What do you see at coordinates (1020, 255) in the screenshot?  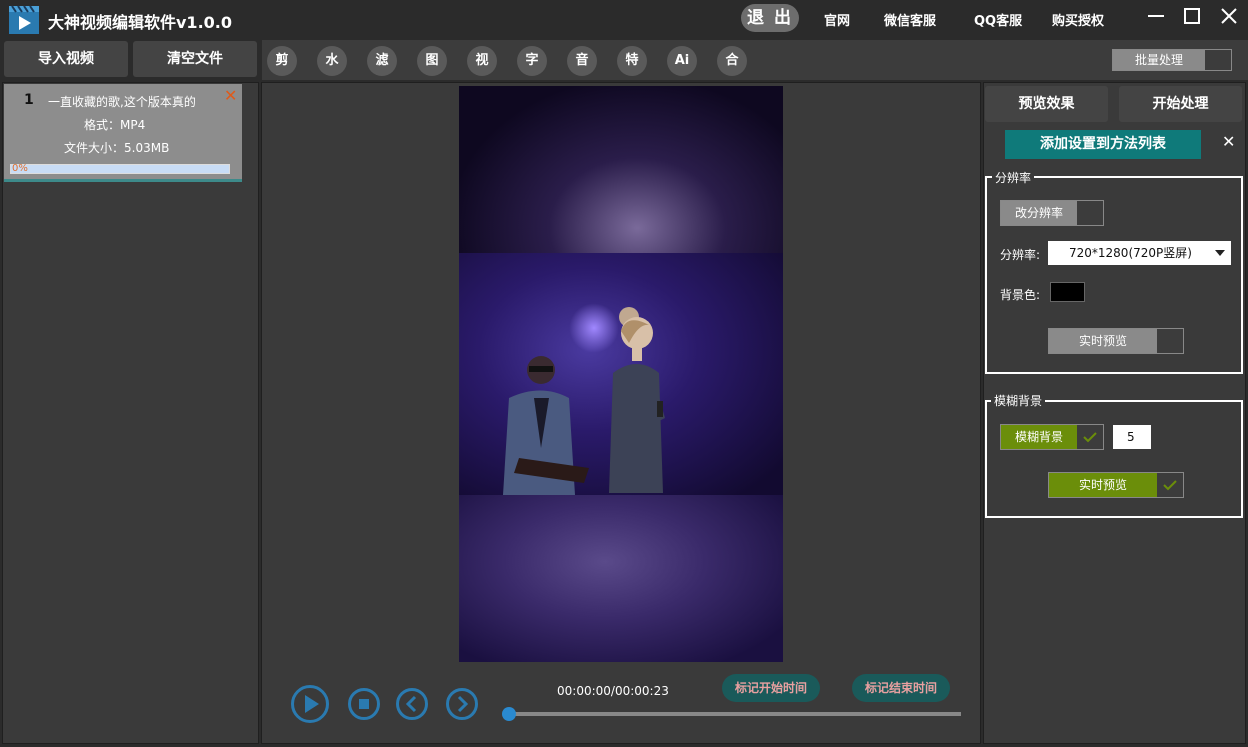 I see `resolution-label: 分辨率:` at bounding box center [1020, 255].